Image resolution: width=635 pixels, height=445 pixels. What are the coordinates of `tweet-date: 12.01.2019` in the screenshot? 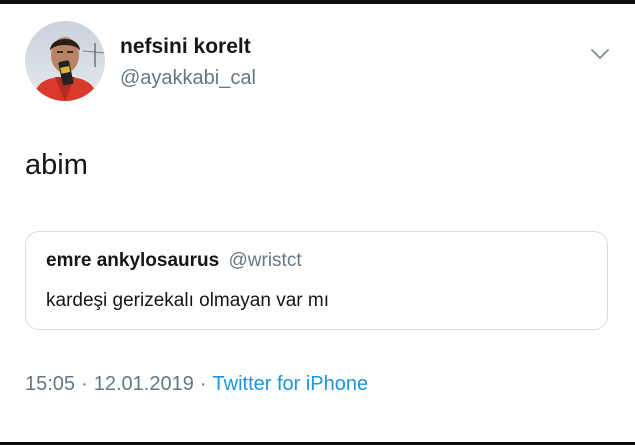 It's located at (144, 384).